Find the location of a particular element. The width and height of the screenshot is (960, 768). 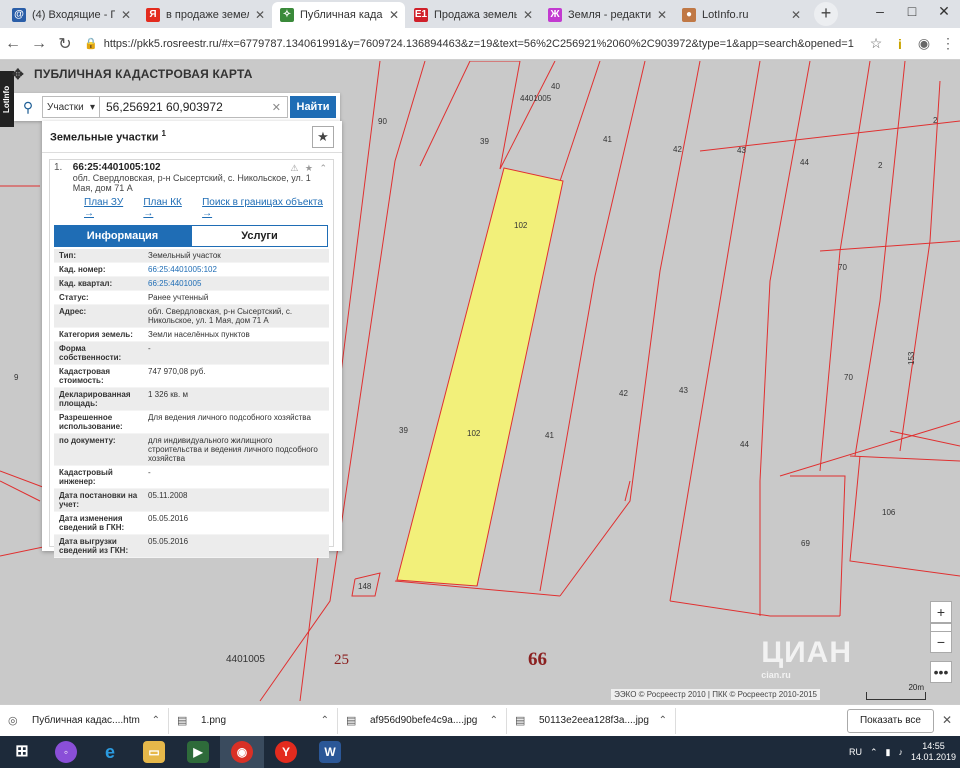

parcel-label: 2 is located at coordinates (880, 165).